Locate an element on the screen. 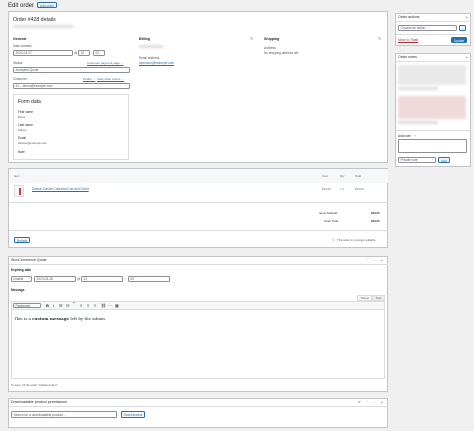  add-note-label: Add note is located at coordinates (404, 136).